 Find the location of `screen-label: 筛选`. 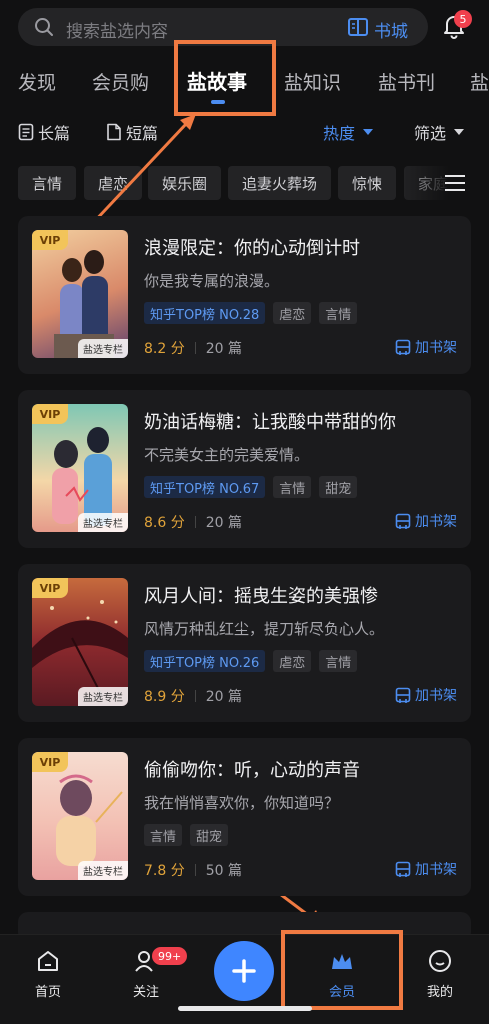

screen-label: 筛选 is located at coordinates (430, 133).